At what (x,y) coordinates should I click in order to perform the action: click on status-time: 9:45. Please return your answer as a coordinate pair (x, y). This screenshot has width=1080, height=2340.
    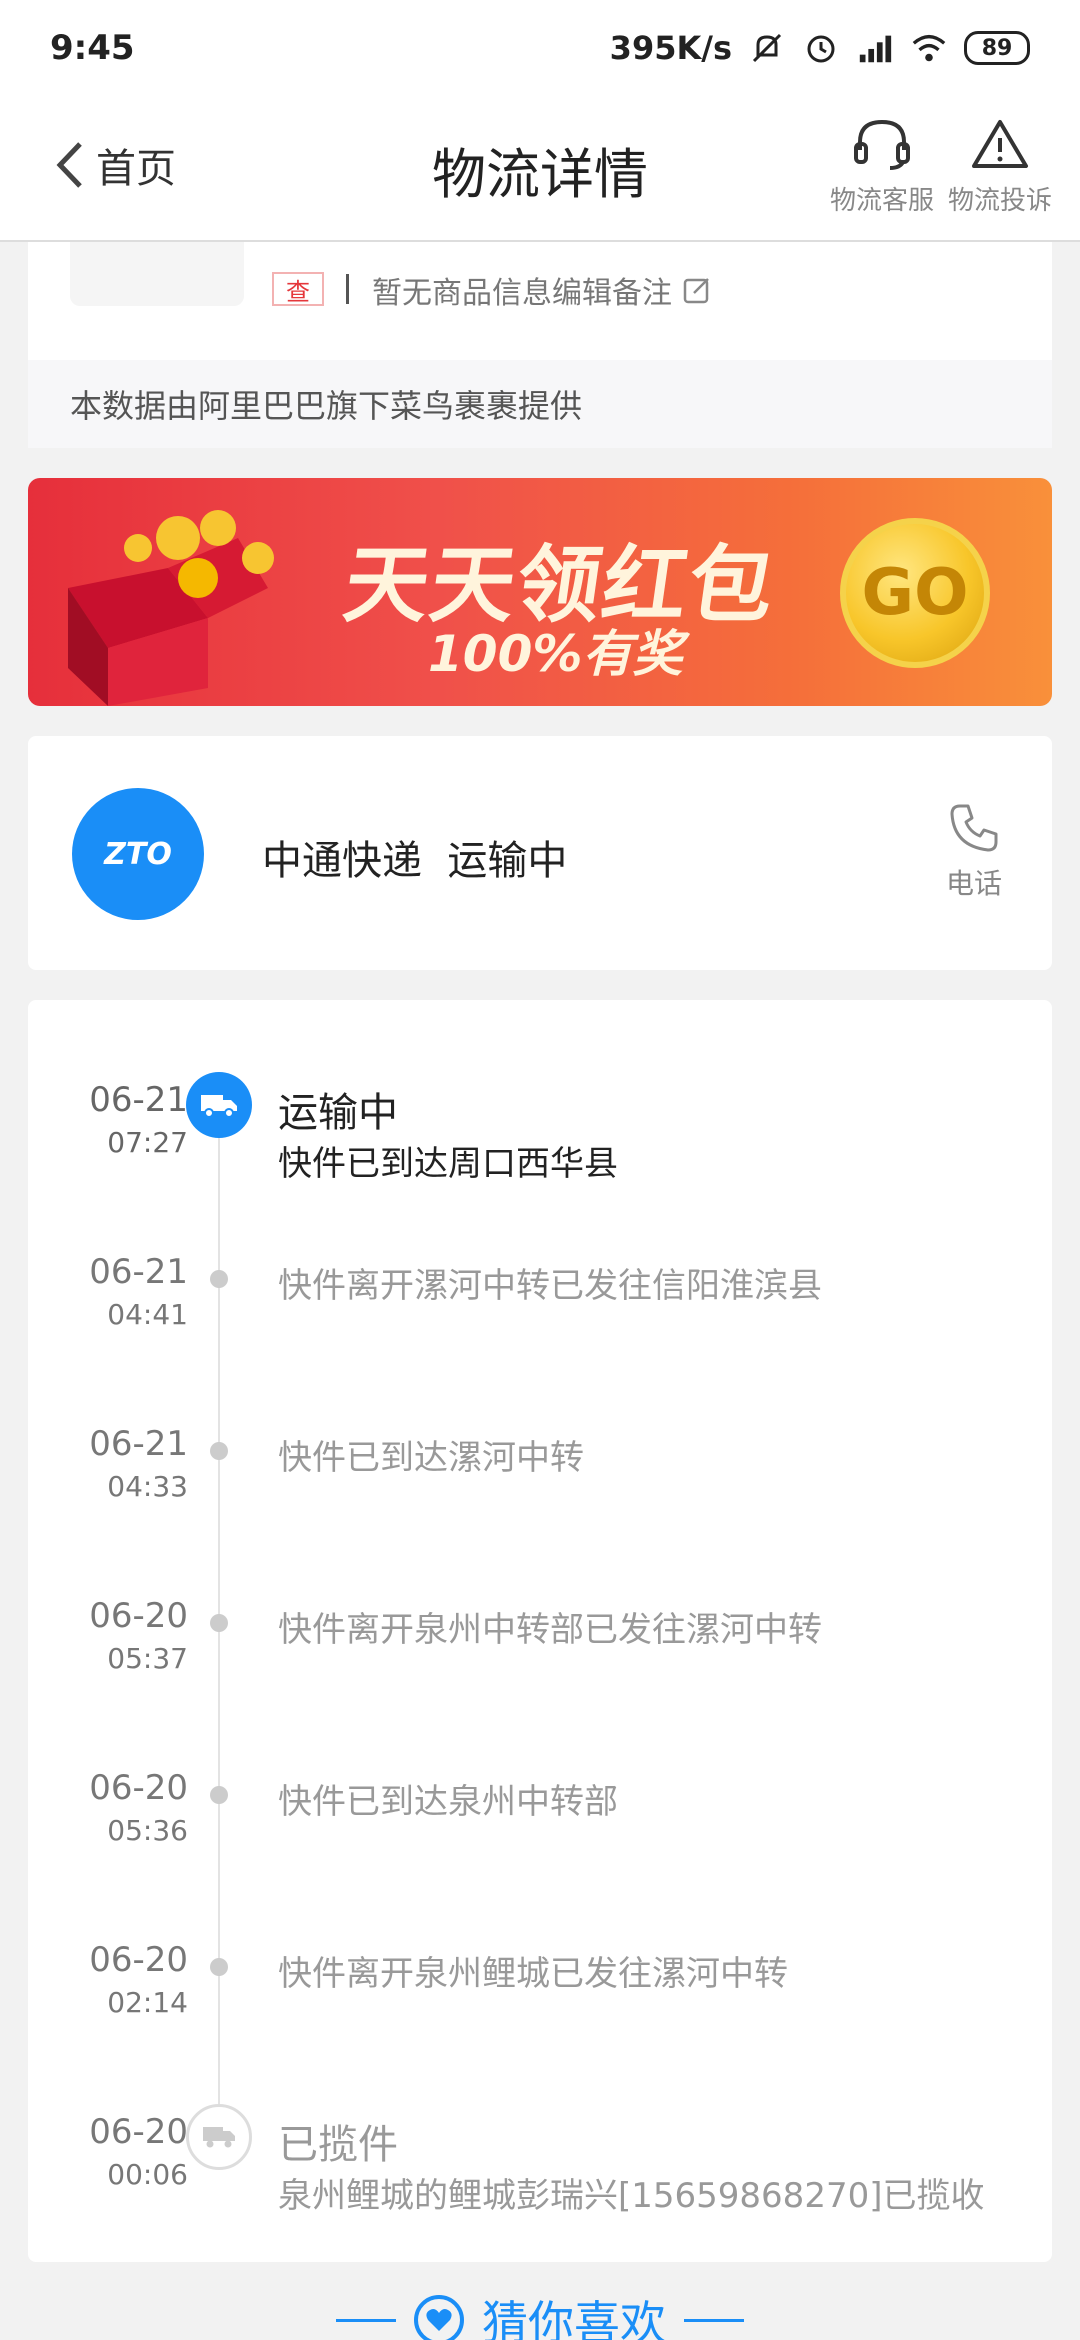
    Looking at the image, I should click on (92, 48).